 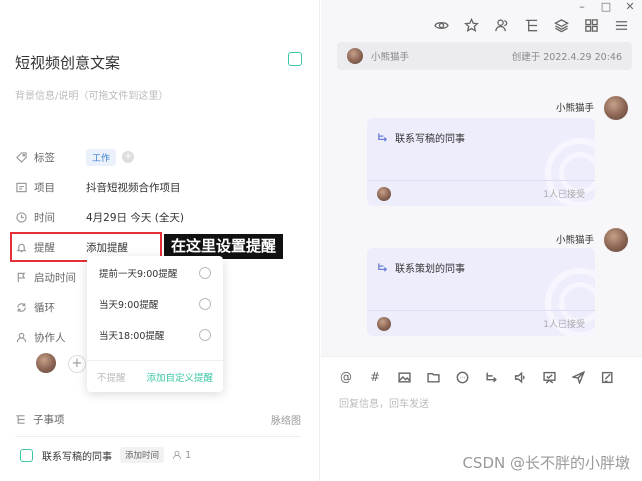 What do you see at coordinates (520, 377) in the screenshot?
I see `voice-icon` at bounding box center [520, 377].